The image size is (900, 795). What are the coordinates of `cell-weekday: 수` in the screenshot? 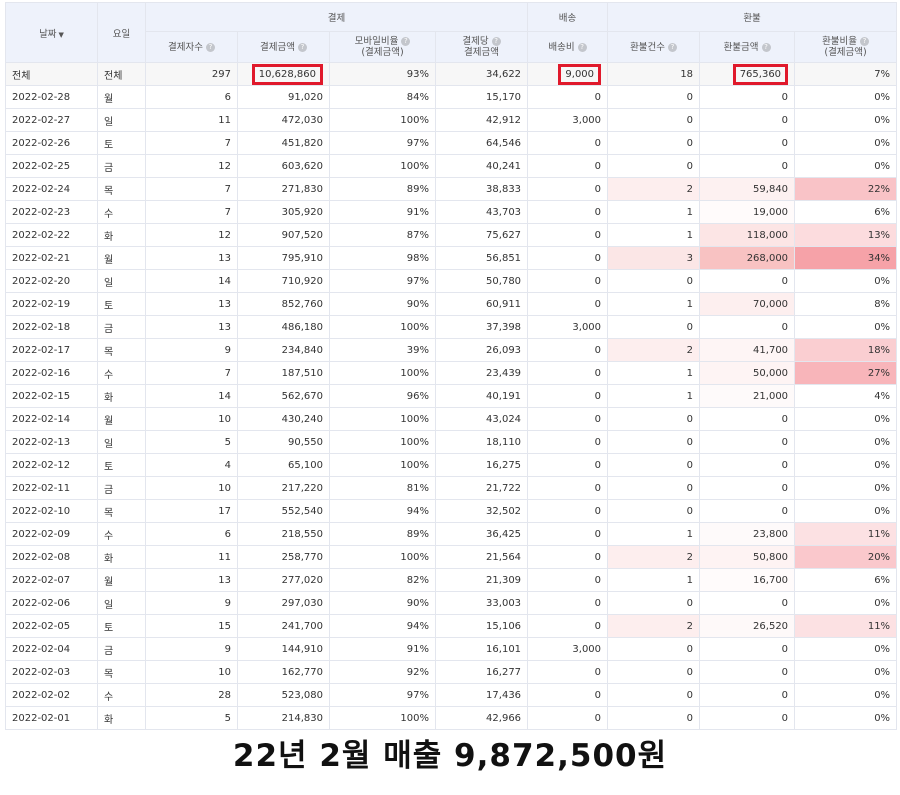 It's located at (121, 373).